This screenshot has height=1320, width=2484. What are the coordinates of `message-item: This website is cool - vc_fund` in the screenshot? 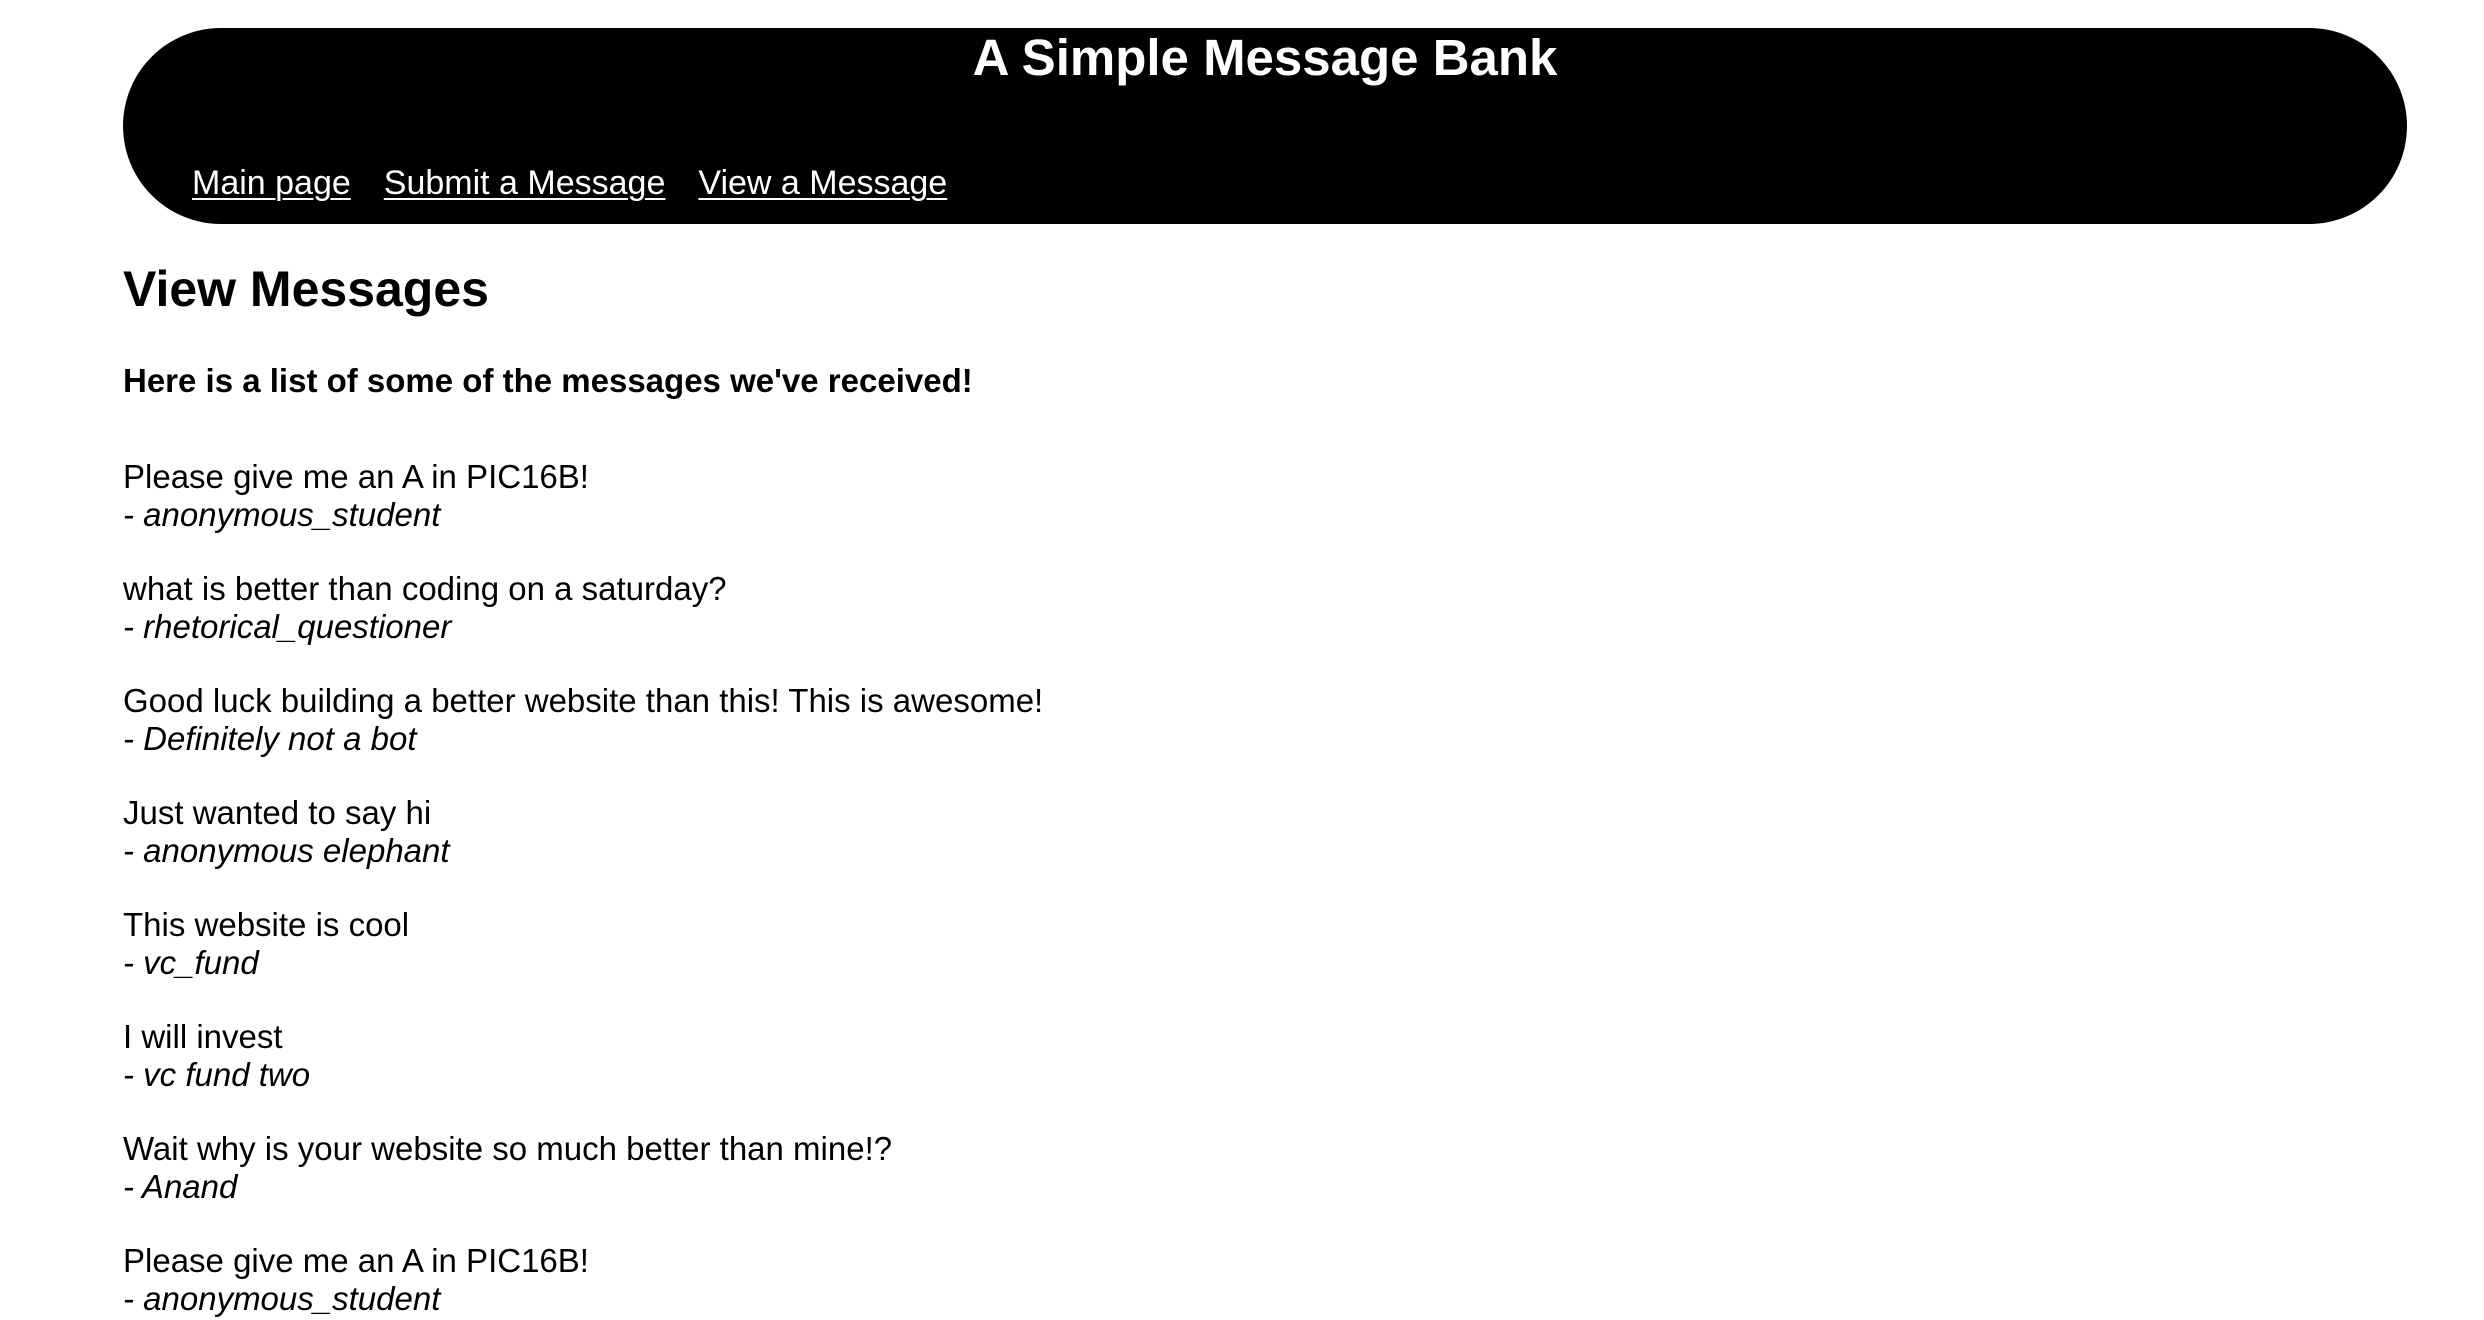 It's located at (1223, 944).